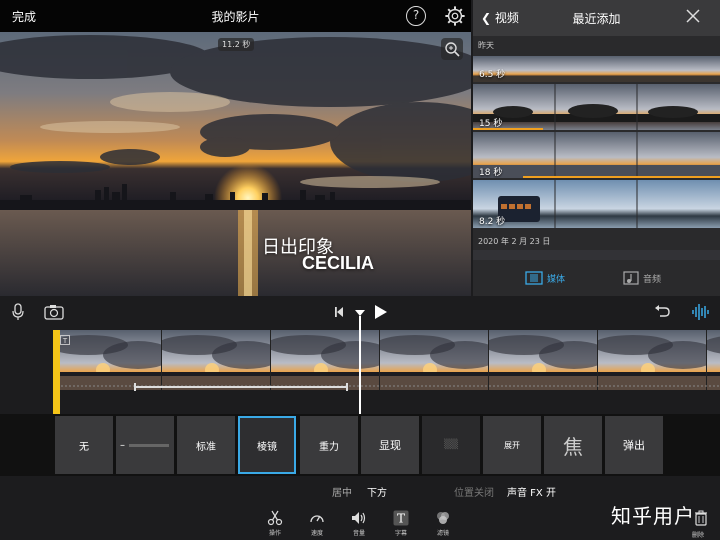 The height and width of the screenshot is (540, 720). Describe the element at coordinates (377, 491) in the screenshot. I see `align-bottom-option: 下方` at that location.